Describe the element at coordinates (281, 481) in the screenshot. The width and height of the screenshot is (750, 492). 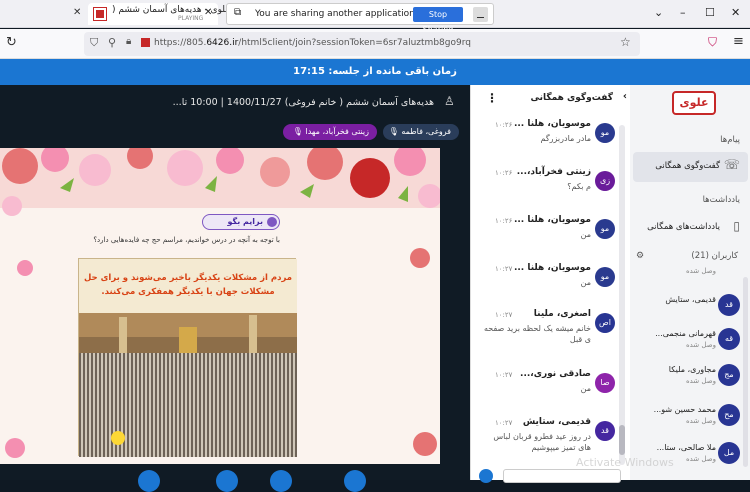
I see `screenshare-button` at that location.